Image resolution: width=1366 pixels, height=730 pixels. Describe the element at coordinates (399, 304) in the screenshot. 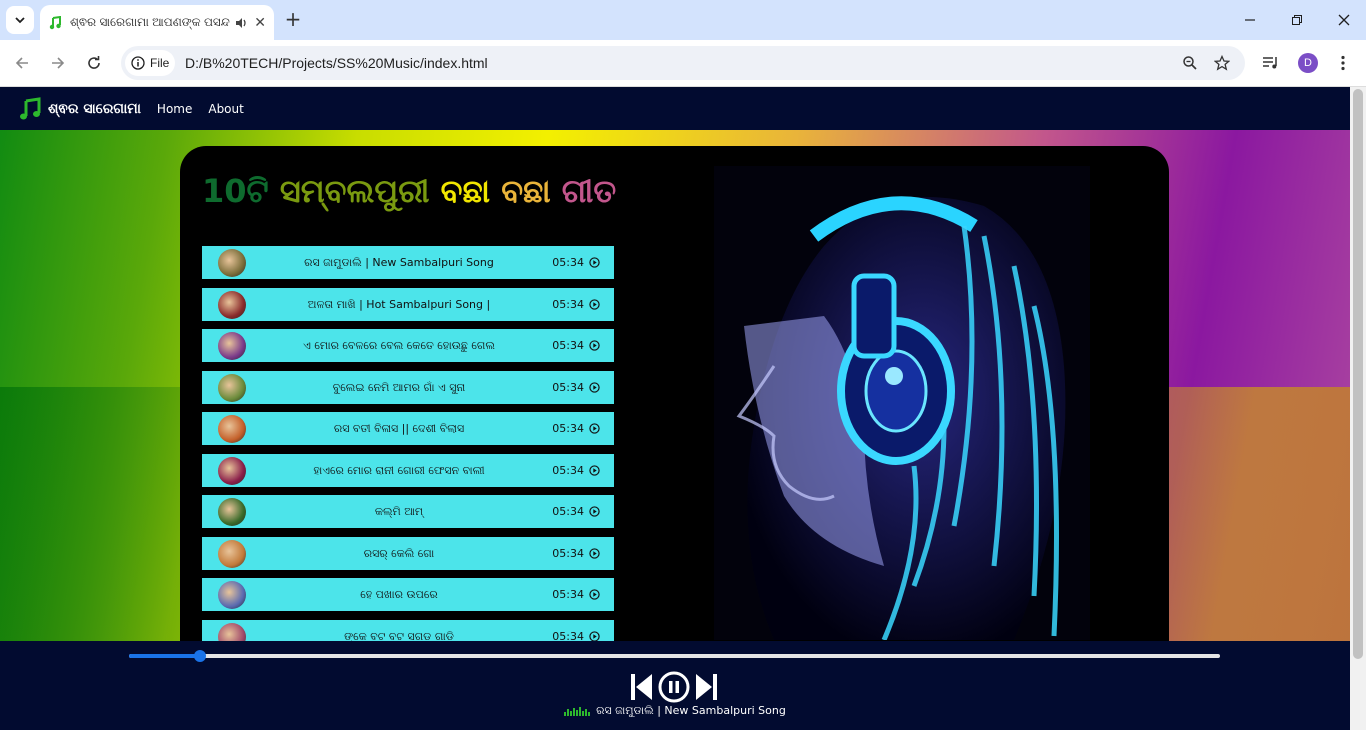

I see `song-title: ଅଳତା ମାଖି | Hot Sambalpuri Song |` at that location.